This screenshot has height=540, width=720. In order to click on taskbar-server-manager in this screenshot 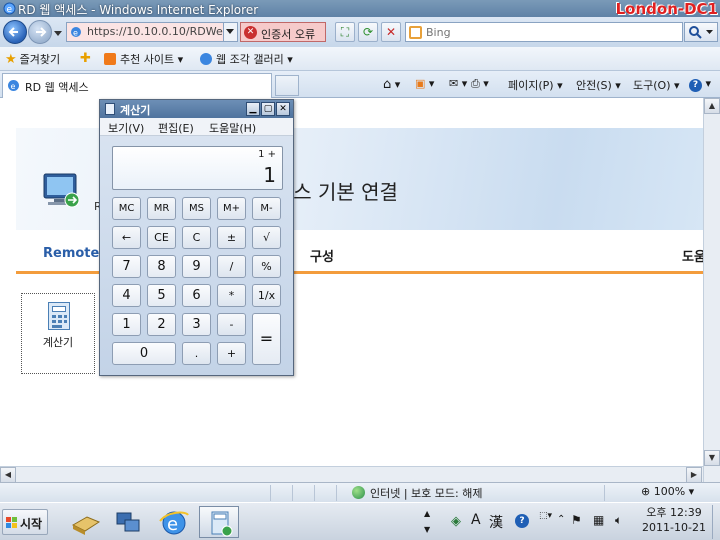, I will do `click(84, 522)`.